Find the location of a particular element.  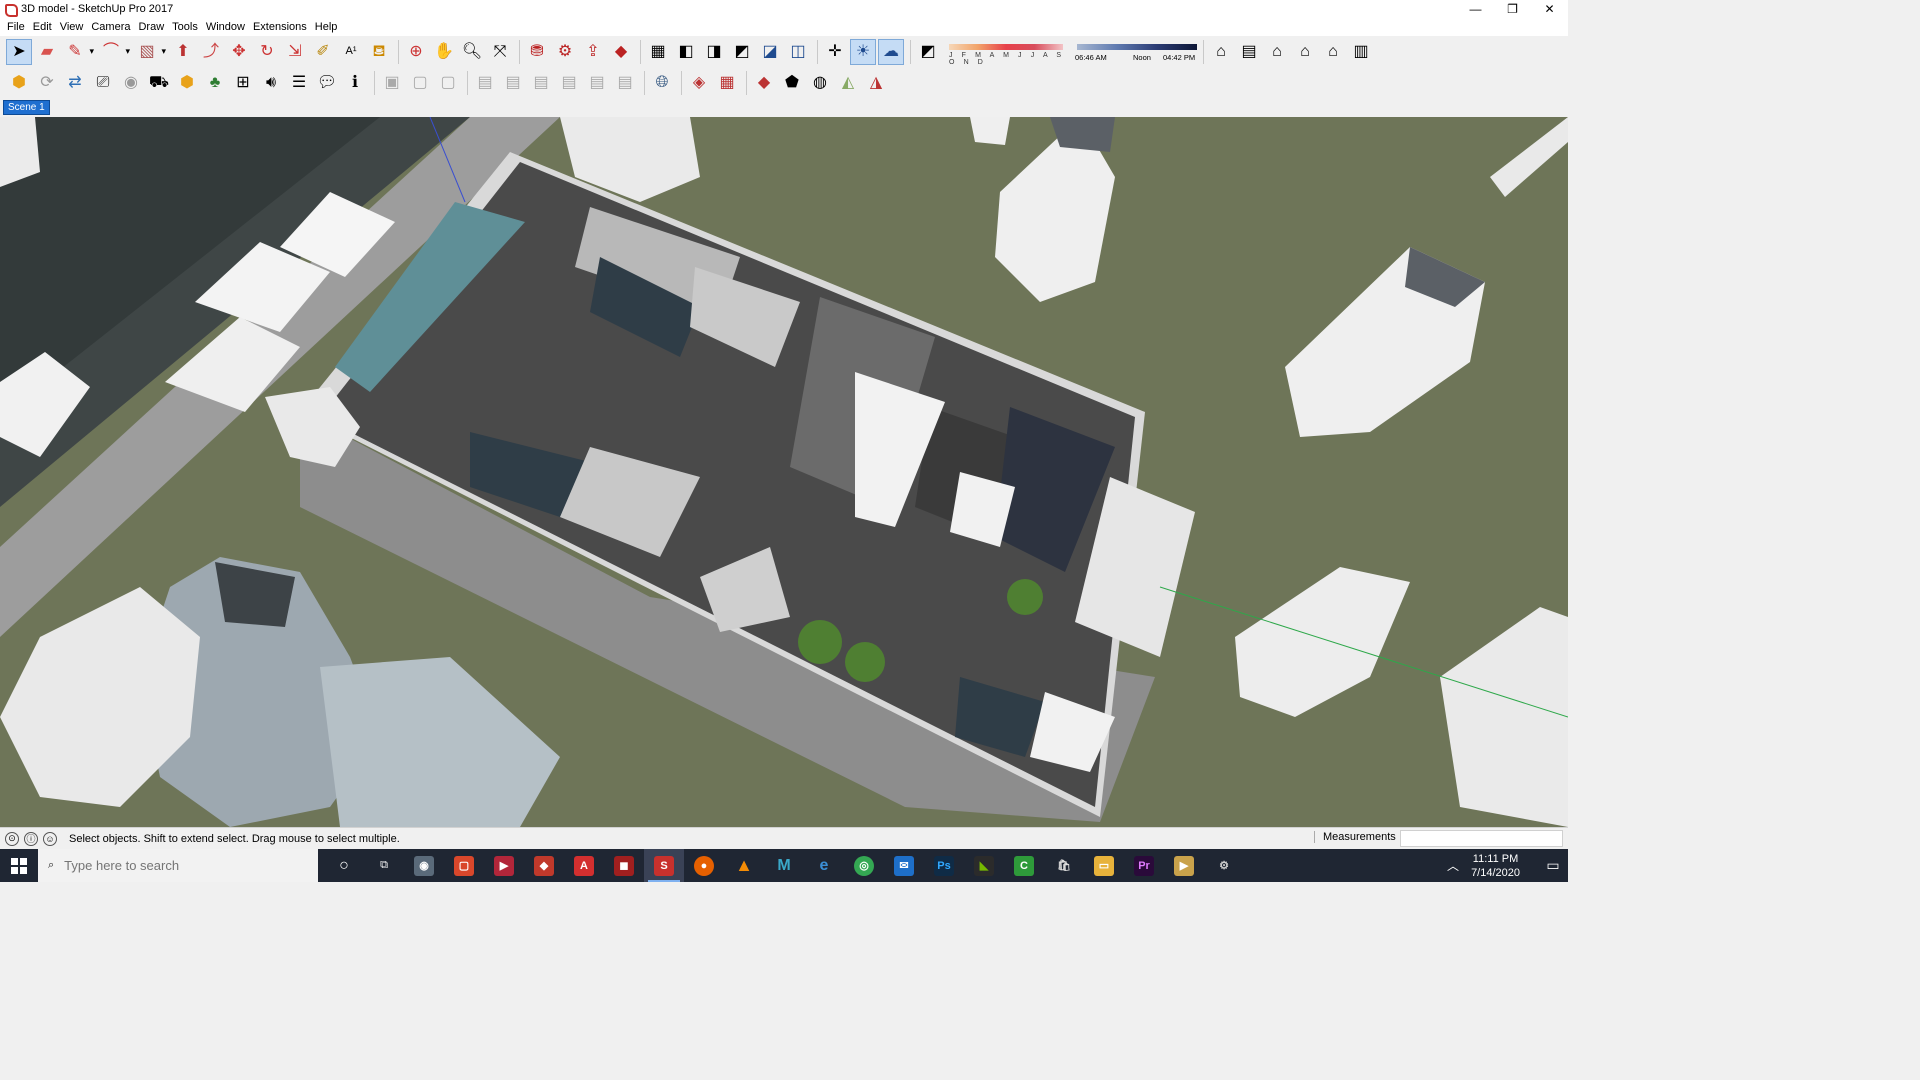

line-tool-button: ✎ is located at coordinates (78, 52).